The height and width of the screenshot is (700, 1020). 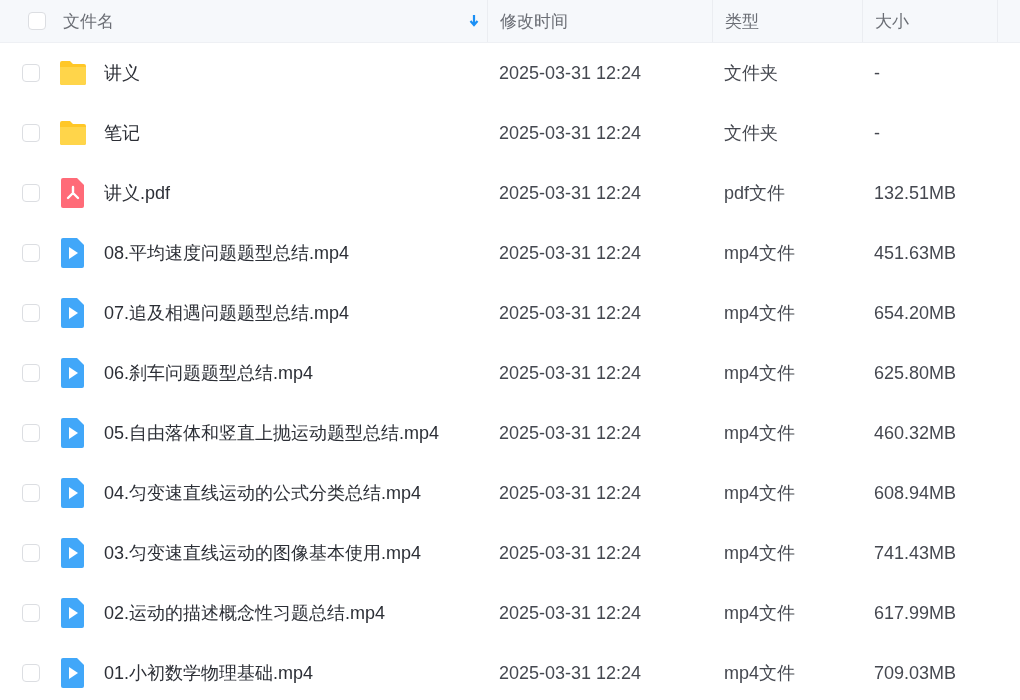 I want to click on file-name: 06.刹车问题题型总结.mp4, so click(x=209, y=373).